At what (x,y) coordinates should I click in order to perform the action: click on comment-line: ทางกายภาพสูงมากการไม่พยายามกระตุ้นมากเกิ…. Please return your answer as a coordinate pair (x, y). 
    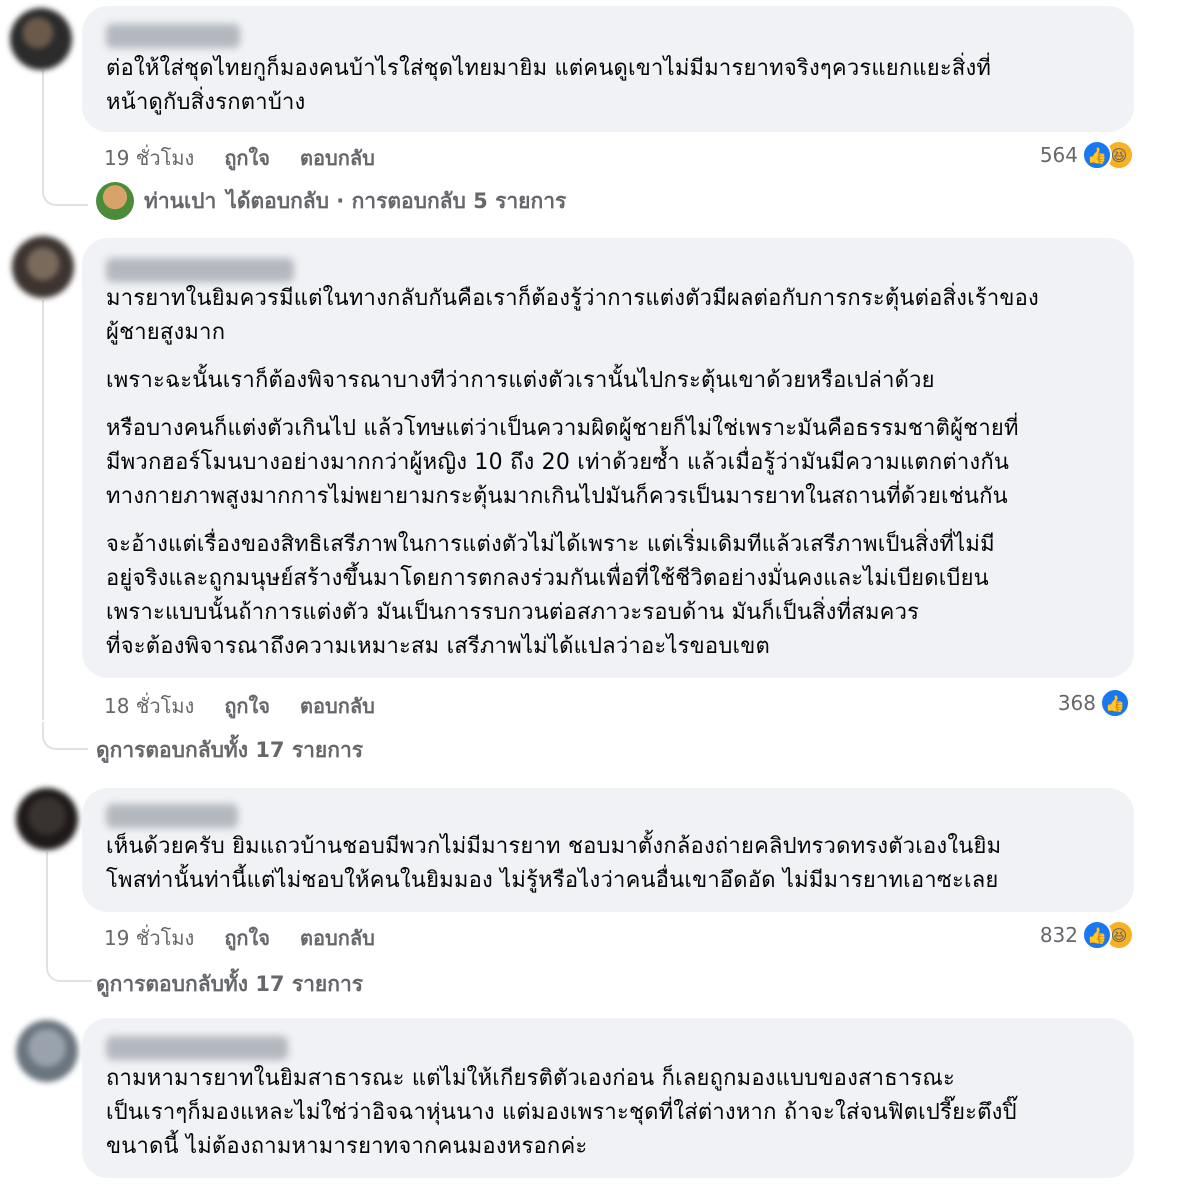
    Looking at the image, I should click on (557, 496).